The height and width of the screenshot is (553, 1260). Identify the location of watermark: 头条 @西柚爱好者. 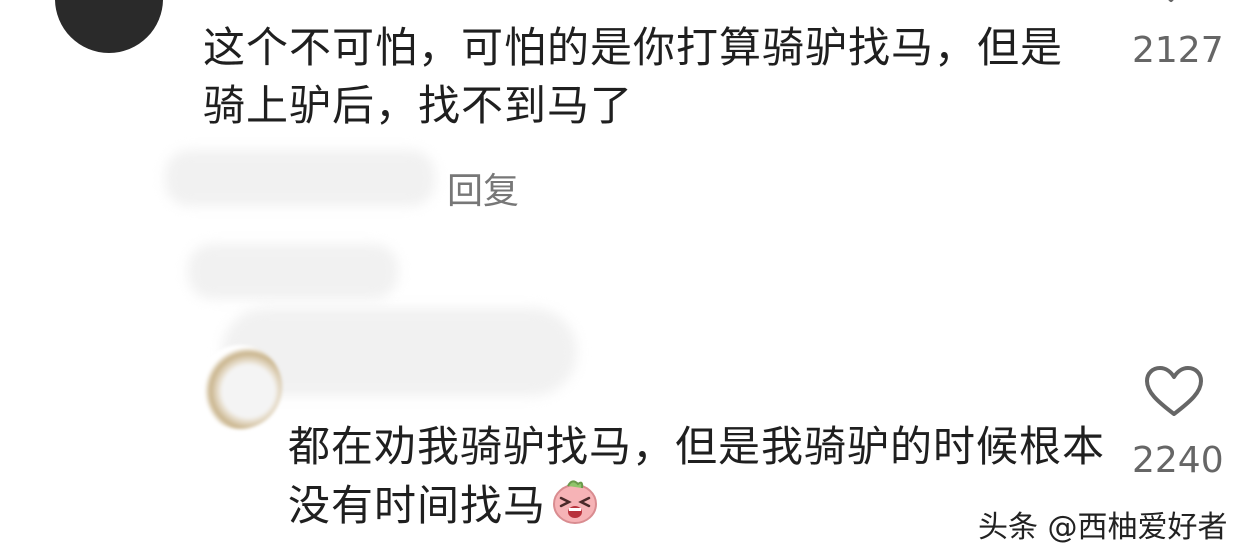
(1103, 527).